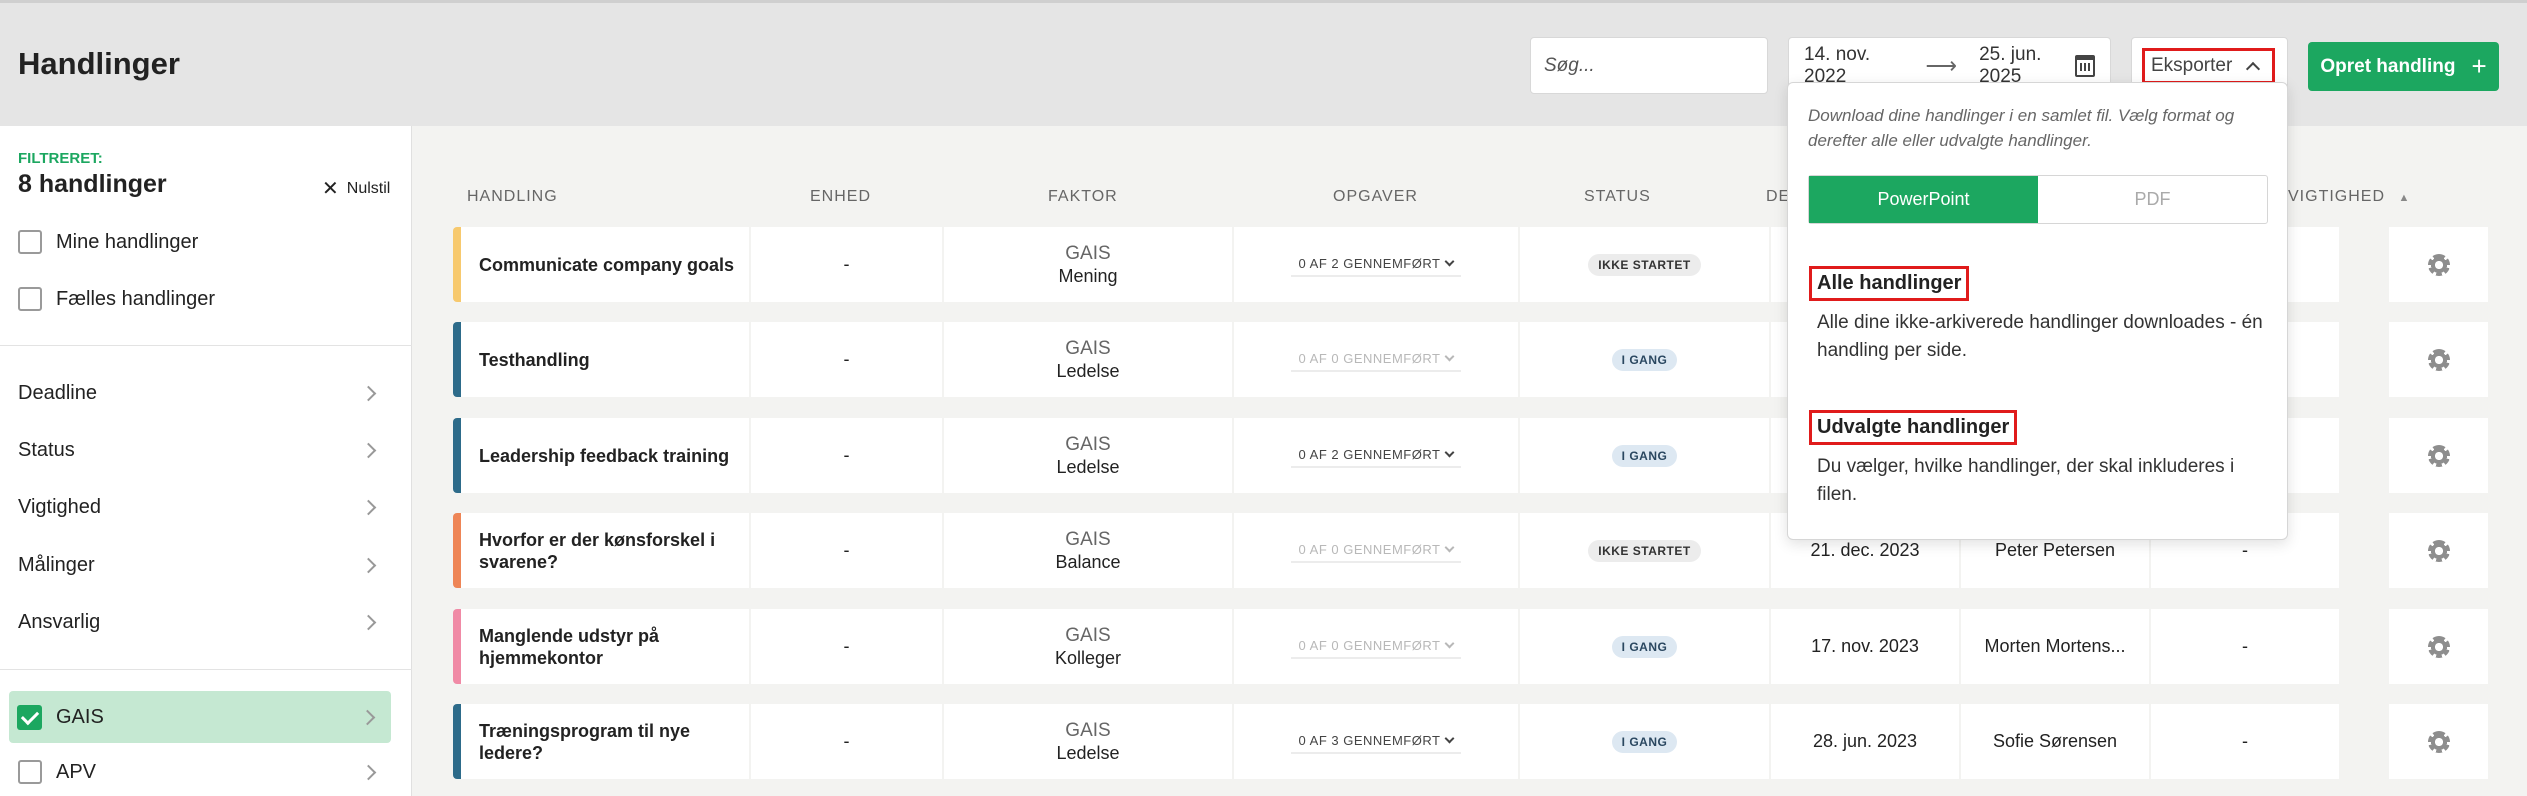 The height and width of the screenshot is (796, 2527). What do you see at coordinates (356, 188) in the screenshot?
I see `reset-filters-button: ✕ Nulstil` at bounding box center [356, 188].